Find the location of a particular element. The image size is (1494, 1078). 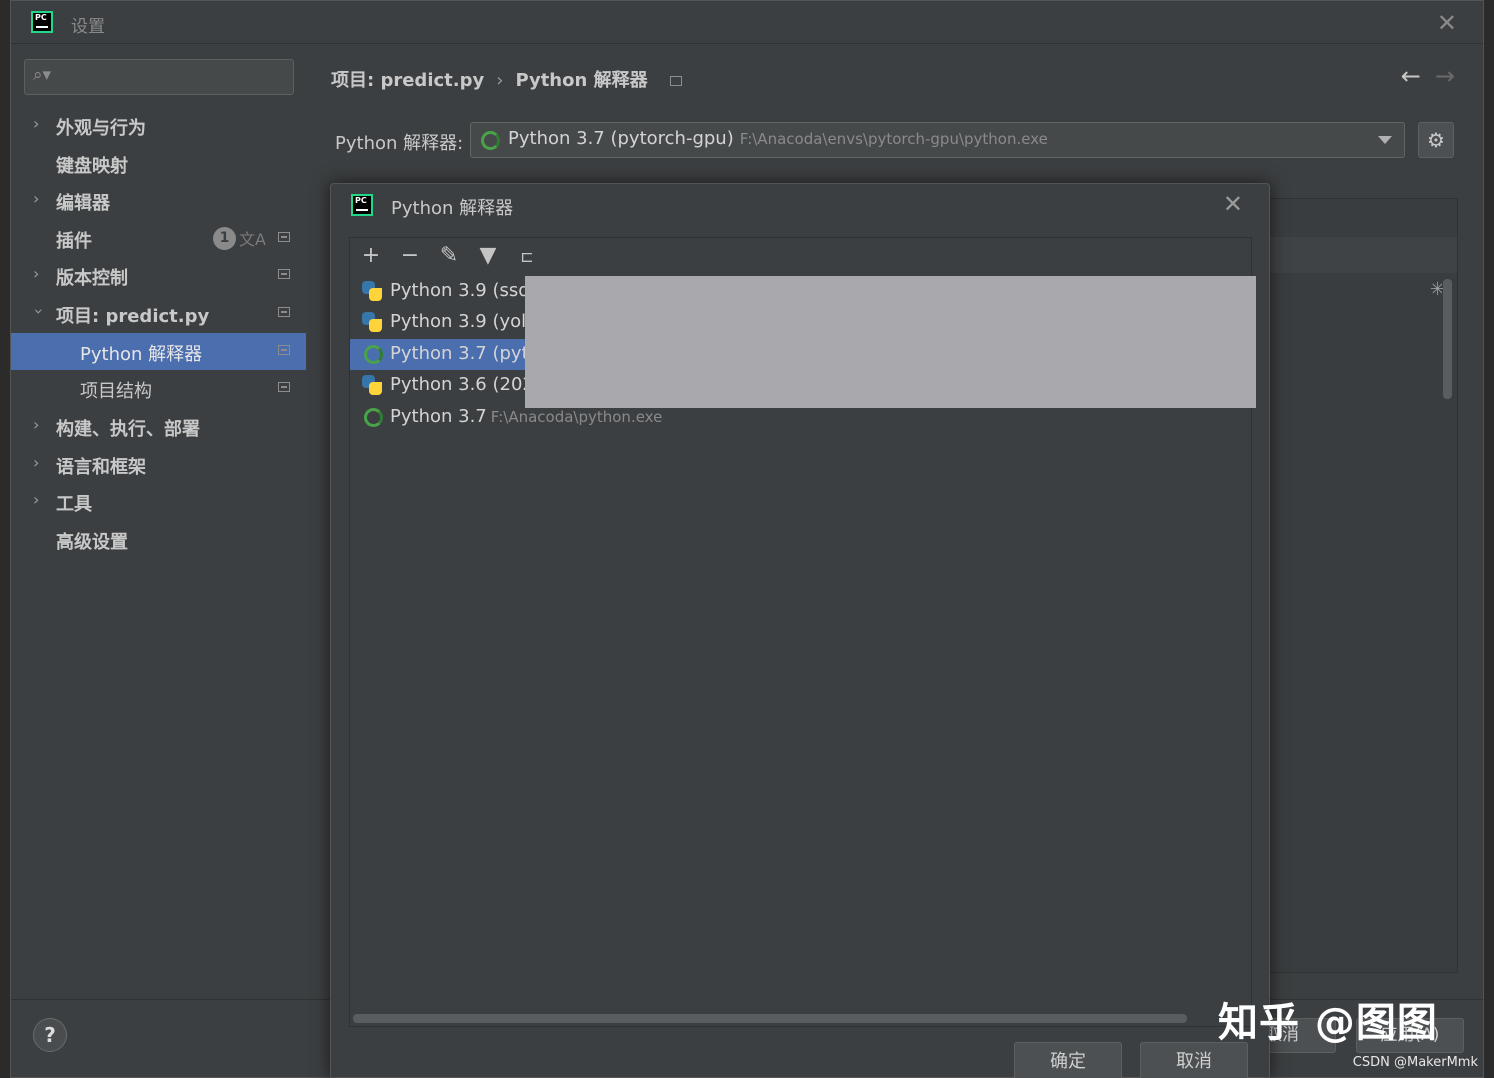

sidebar-item-editor: › 编辑器 is located at coordinates (158, 200).